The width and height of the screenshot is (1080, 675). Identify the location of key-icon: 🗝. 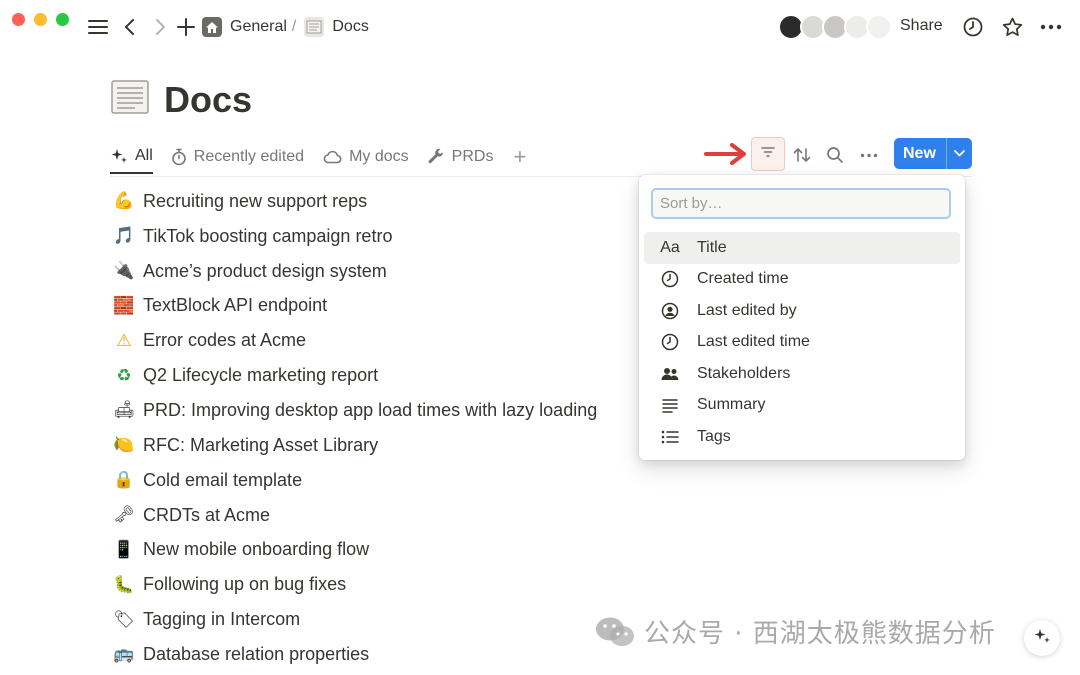
(124, 515).